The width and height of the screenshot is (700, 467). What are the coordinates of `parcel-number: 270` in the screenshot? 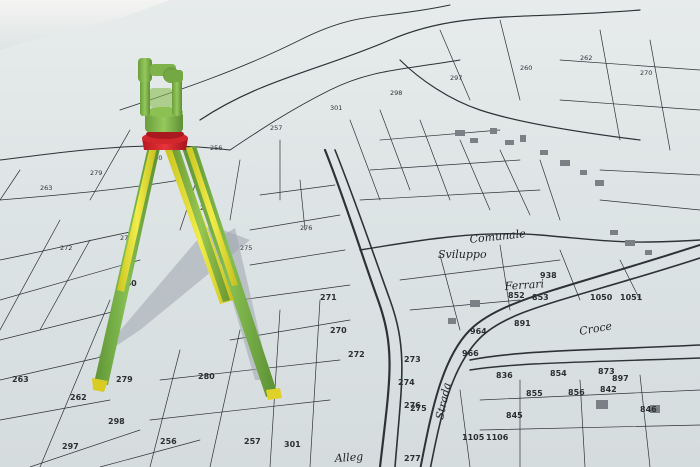 It's located at (338, 330).